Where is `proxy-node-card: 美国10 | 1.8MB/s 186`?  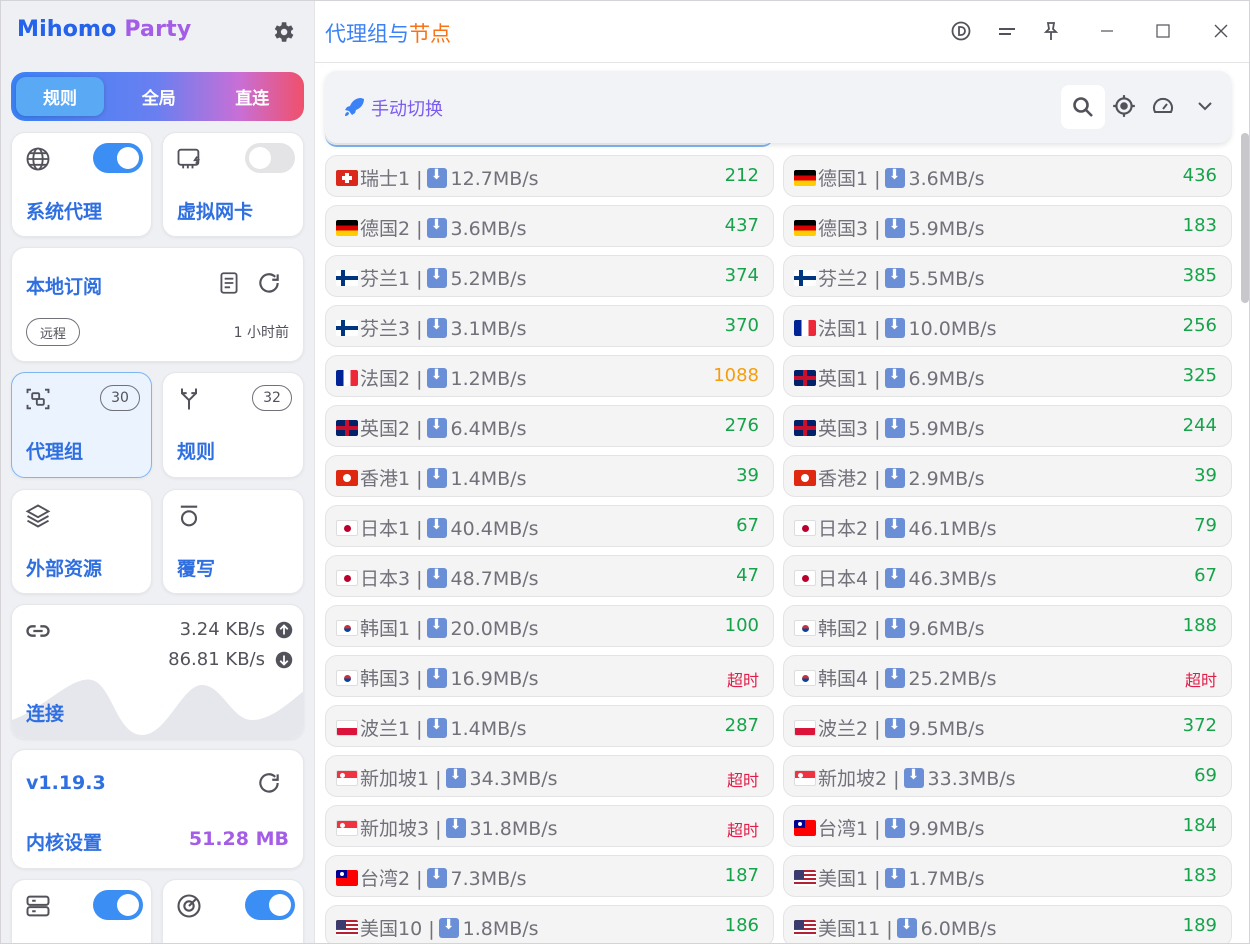 proxy-node-card: 美国10 | 1.8MB/s 186 is located at coordinates (549, 924).